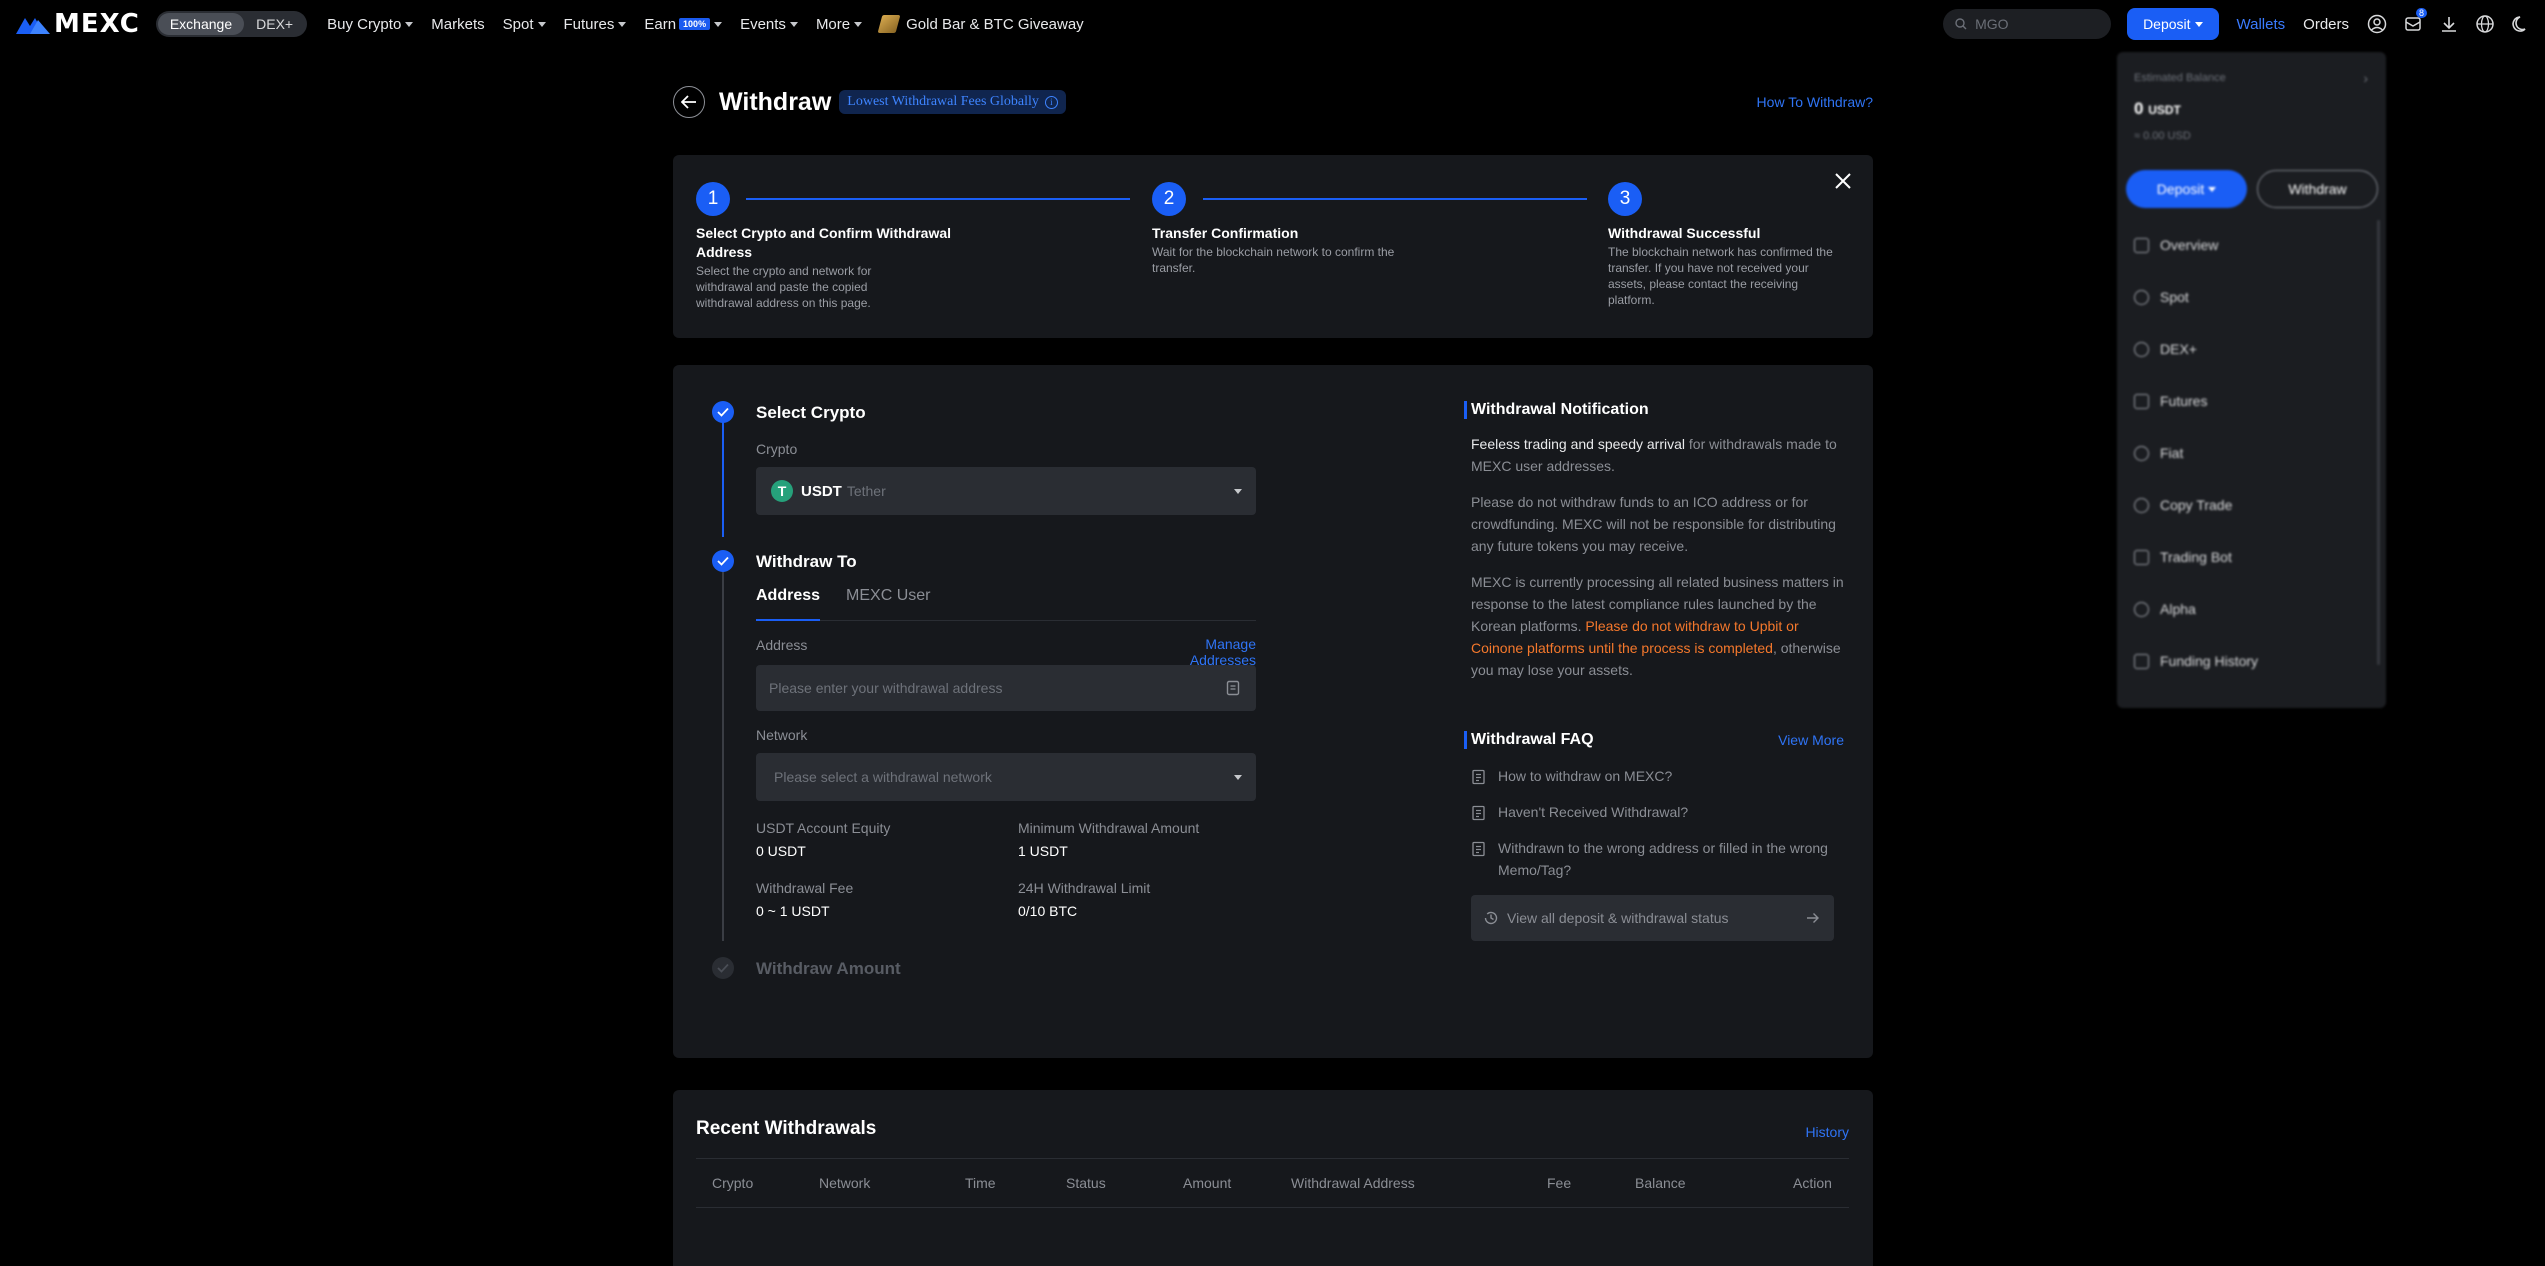 Image resolution: width=2545 pixels, height=1266 pixels. Describe the element at coordinates (866, 491) in the screenshot. I see `crypto-name: Tether` at that location.